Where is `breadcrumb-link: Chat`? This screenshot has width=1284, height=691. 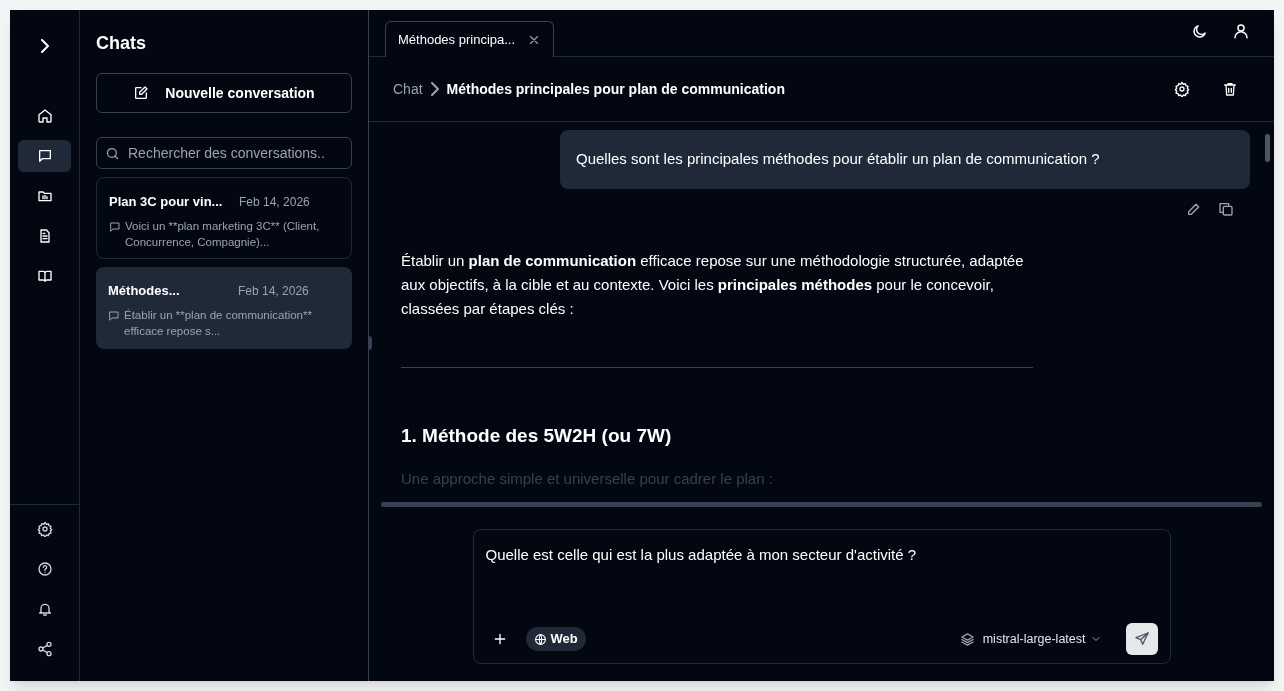 breadcrumb-link: Chat is located at coordinates (408, 89).